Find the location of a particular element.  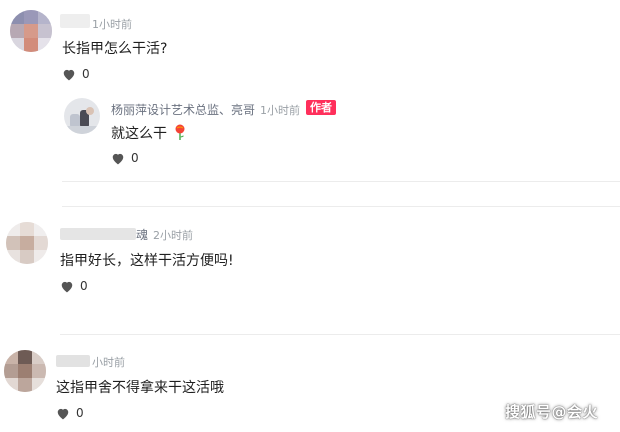

comment-author: 魂 is located at coordinates (142, 234).